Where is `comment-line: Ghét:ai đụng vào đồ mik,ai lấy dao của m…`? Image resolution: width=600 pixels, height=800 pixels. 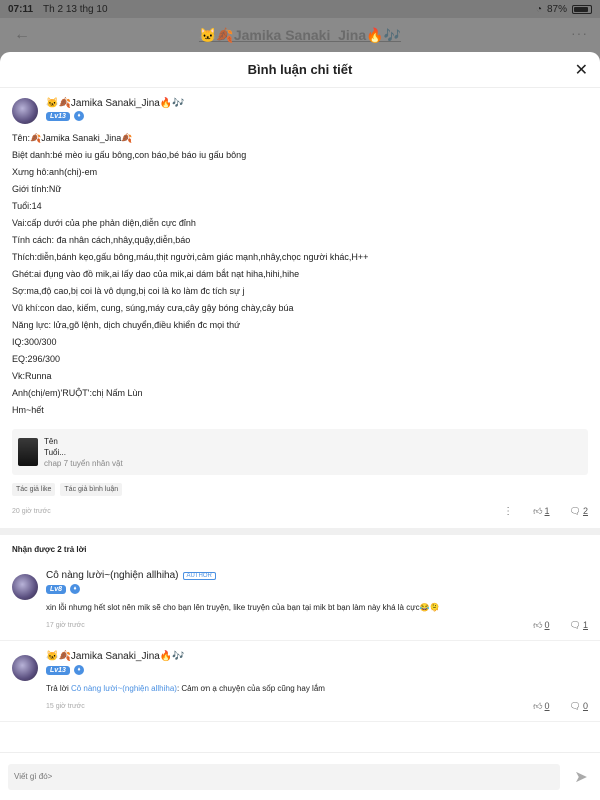 comment-line: Ghét:ai đụng vào đồ mik,ai lấy dao của m… is located at coordinates (156, 274).